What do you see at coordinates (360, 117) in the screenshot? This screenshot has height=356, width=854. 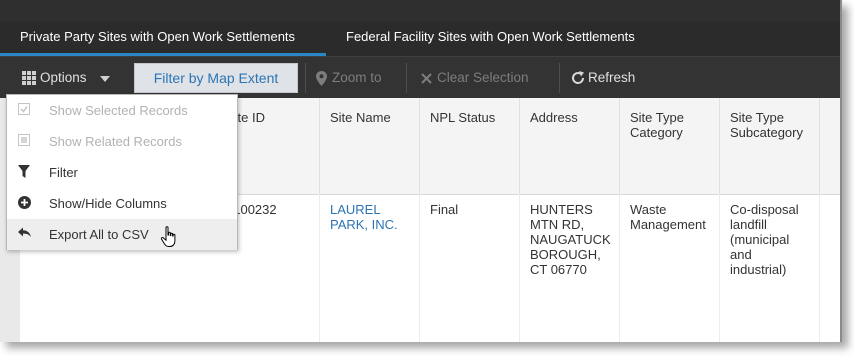 I see `column-header-label: Site Name` at bounding box center [360, 117].